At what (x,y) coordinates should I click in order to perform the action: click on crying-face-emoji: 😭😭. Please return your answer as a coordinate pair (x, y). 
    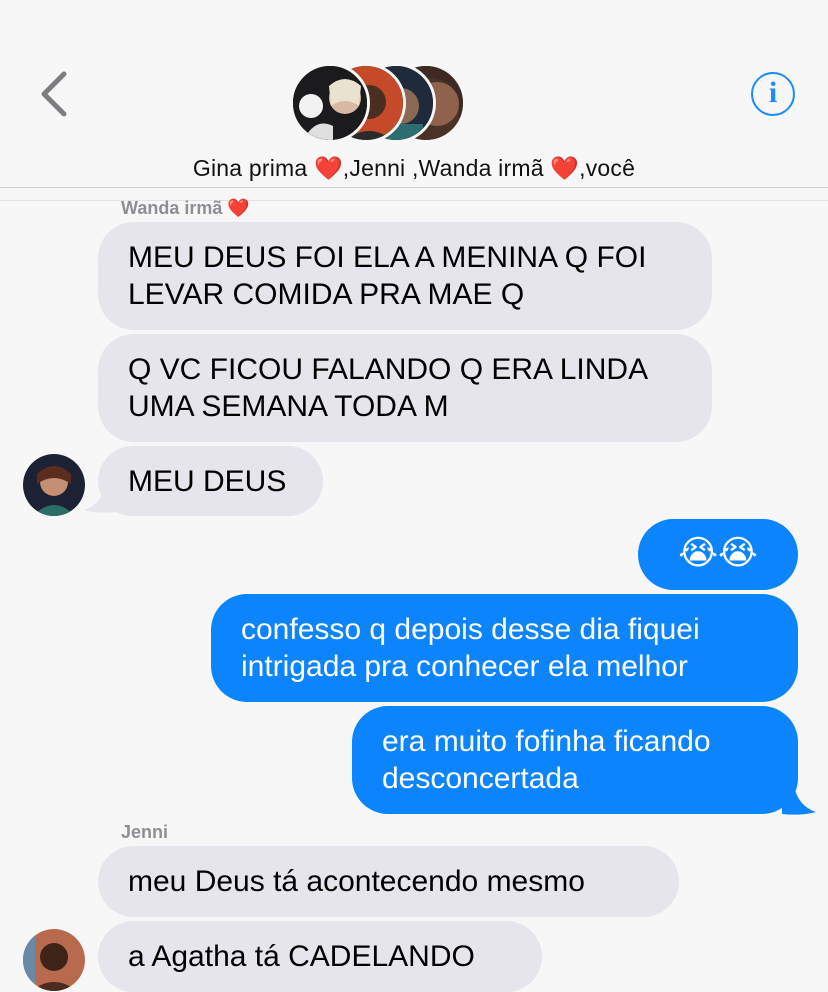
    Looking at the image, I should click on (718, 553).